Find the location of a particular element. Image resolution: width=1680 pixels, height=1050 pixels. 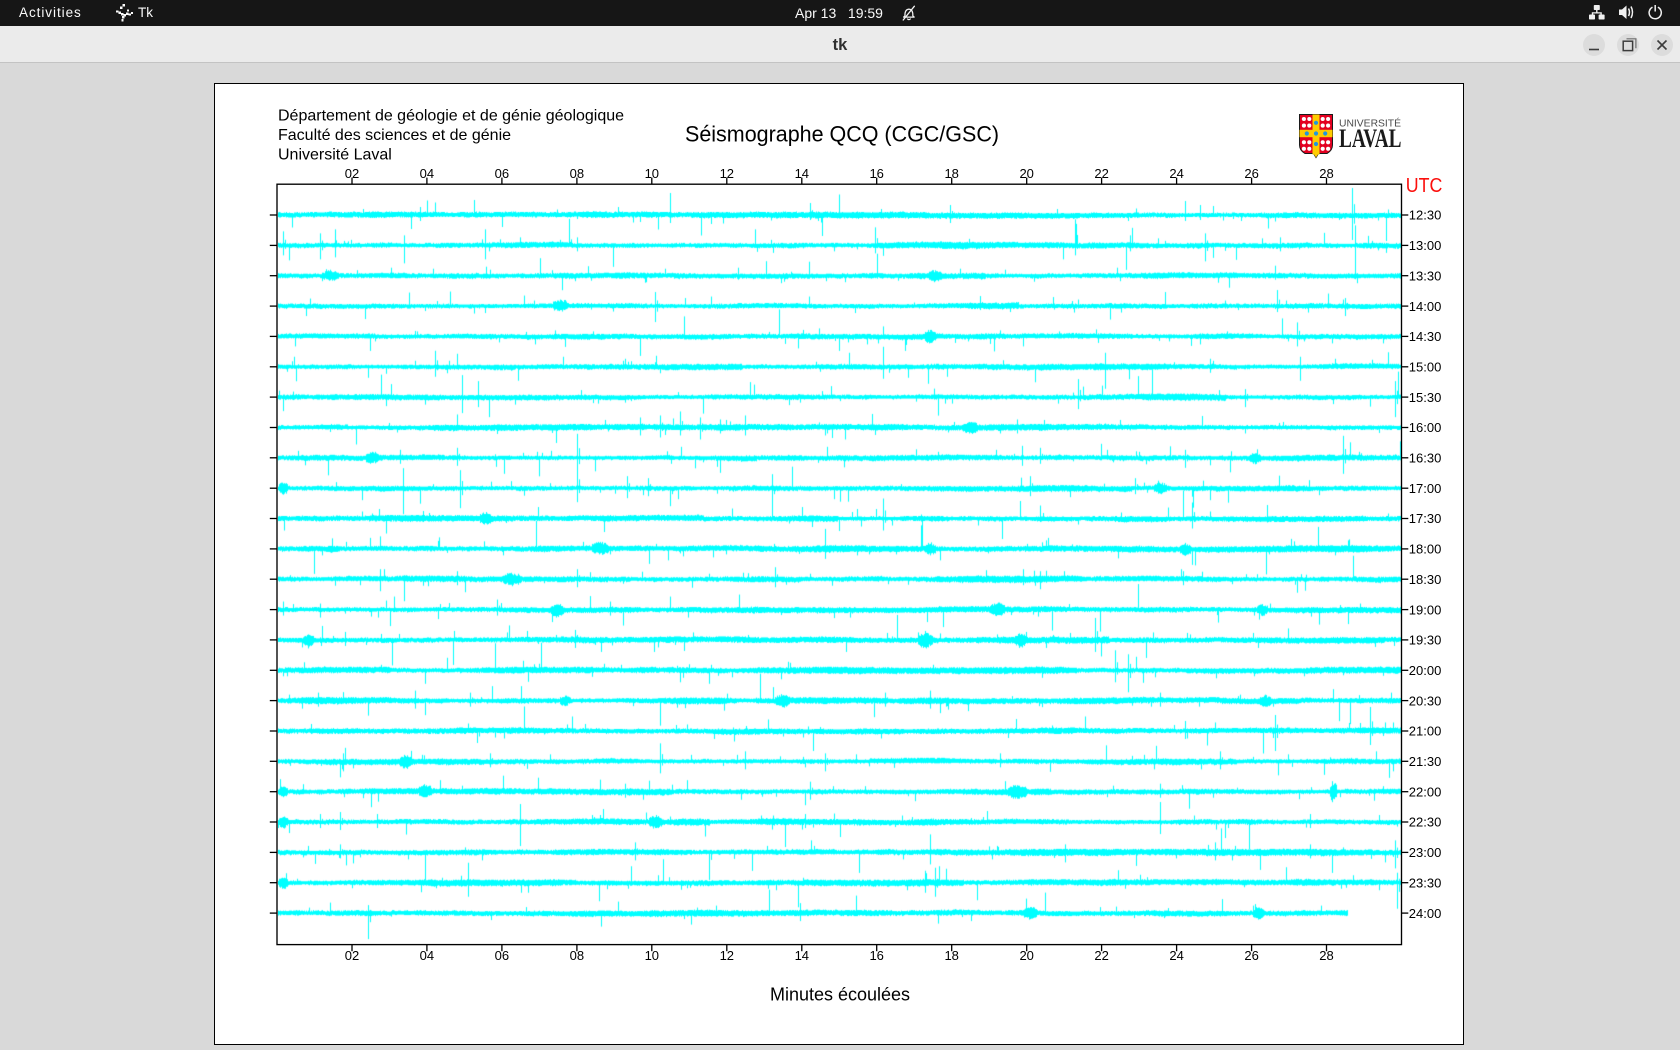

svg-text: 22:30 is located at coordinates (1425, 822).